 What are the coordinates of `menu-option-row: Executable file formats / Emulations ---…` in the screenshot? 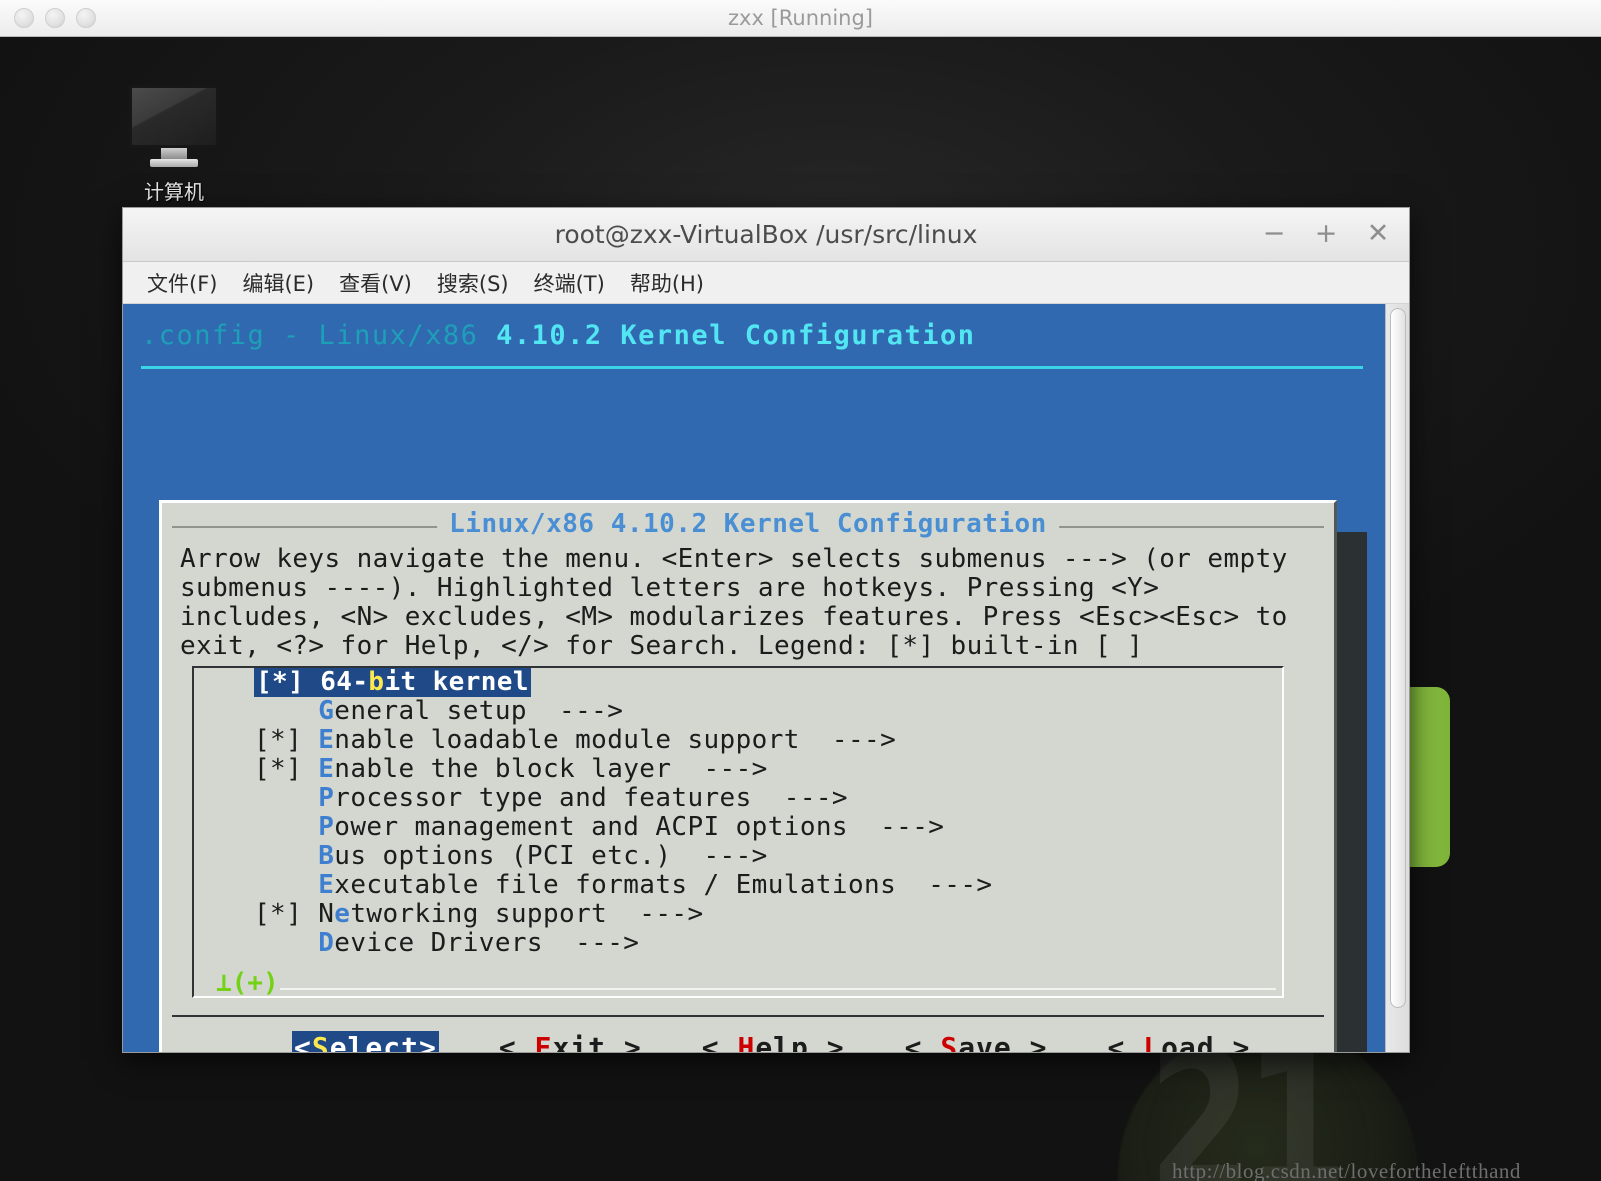 It's located at (738, 885).